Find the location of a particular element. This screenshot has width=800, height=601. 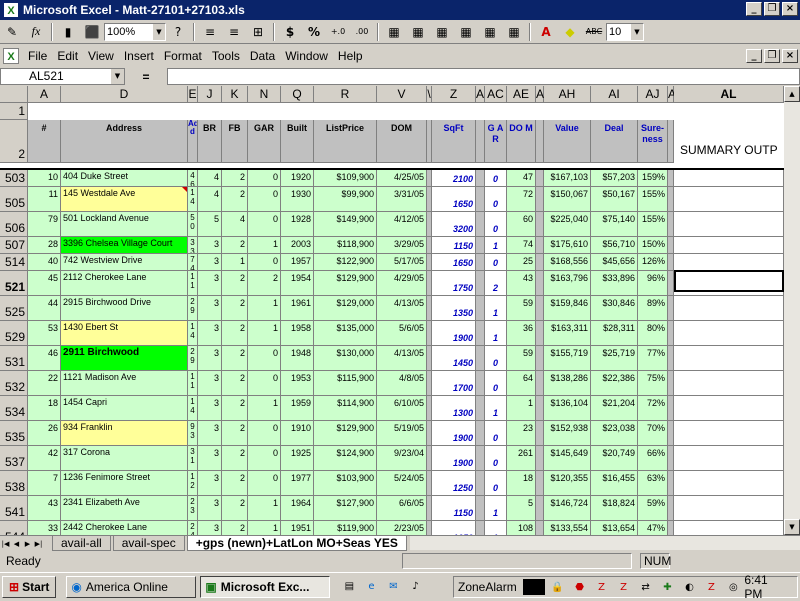

network-icon: ⇄ is located at coordinates (646, 587).